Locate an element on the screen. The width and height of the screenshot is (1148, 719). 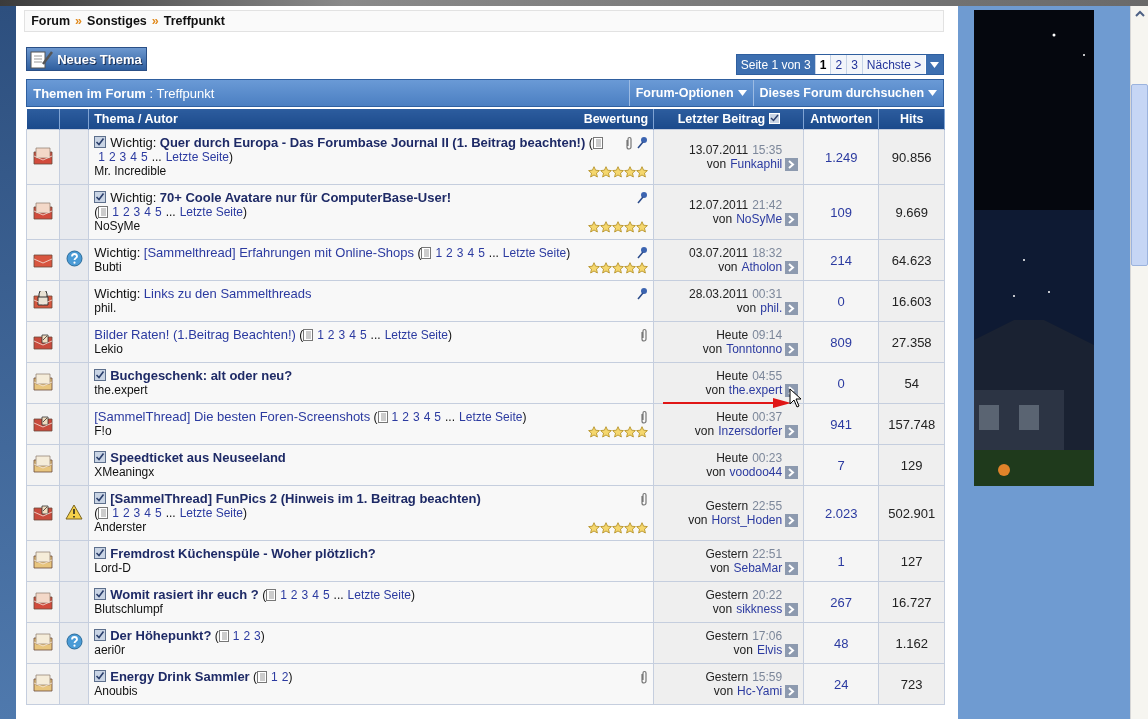
thread-title-link: Links zu den Sammelthreads is located at coordinates (227, 293).